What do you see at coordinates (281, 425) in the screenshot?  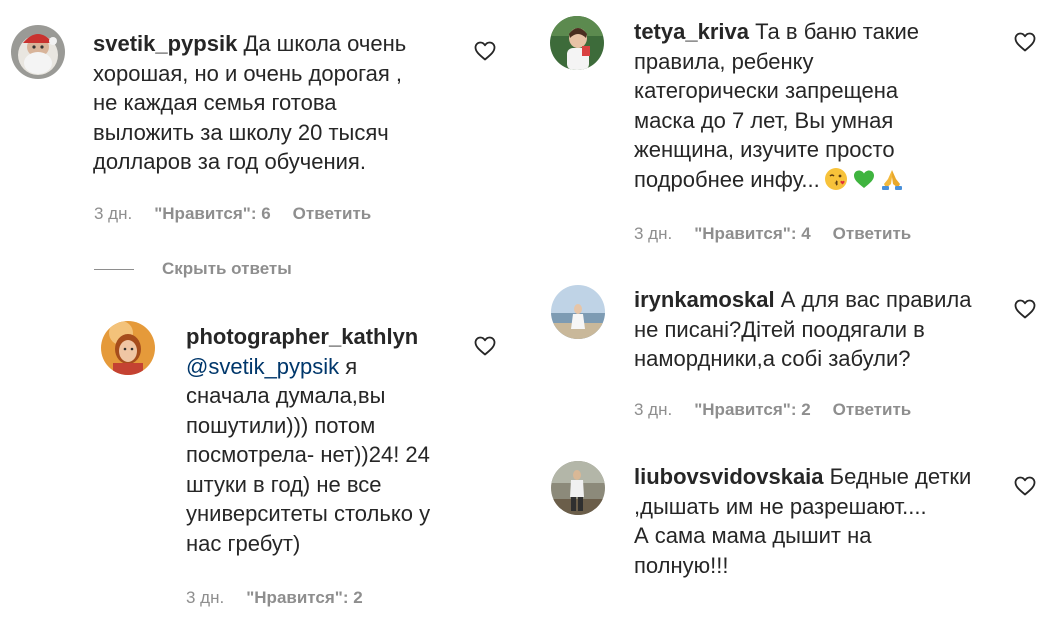 I see `comment-line: пошутили))) потом` at bounding box center [281, 425].